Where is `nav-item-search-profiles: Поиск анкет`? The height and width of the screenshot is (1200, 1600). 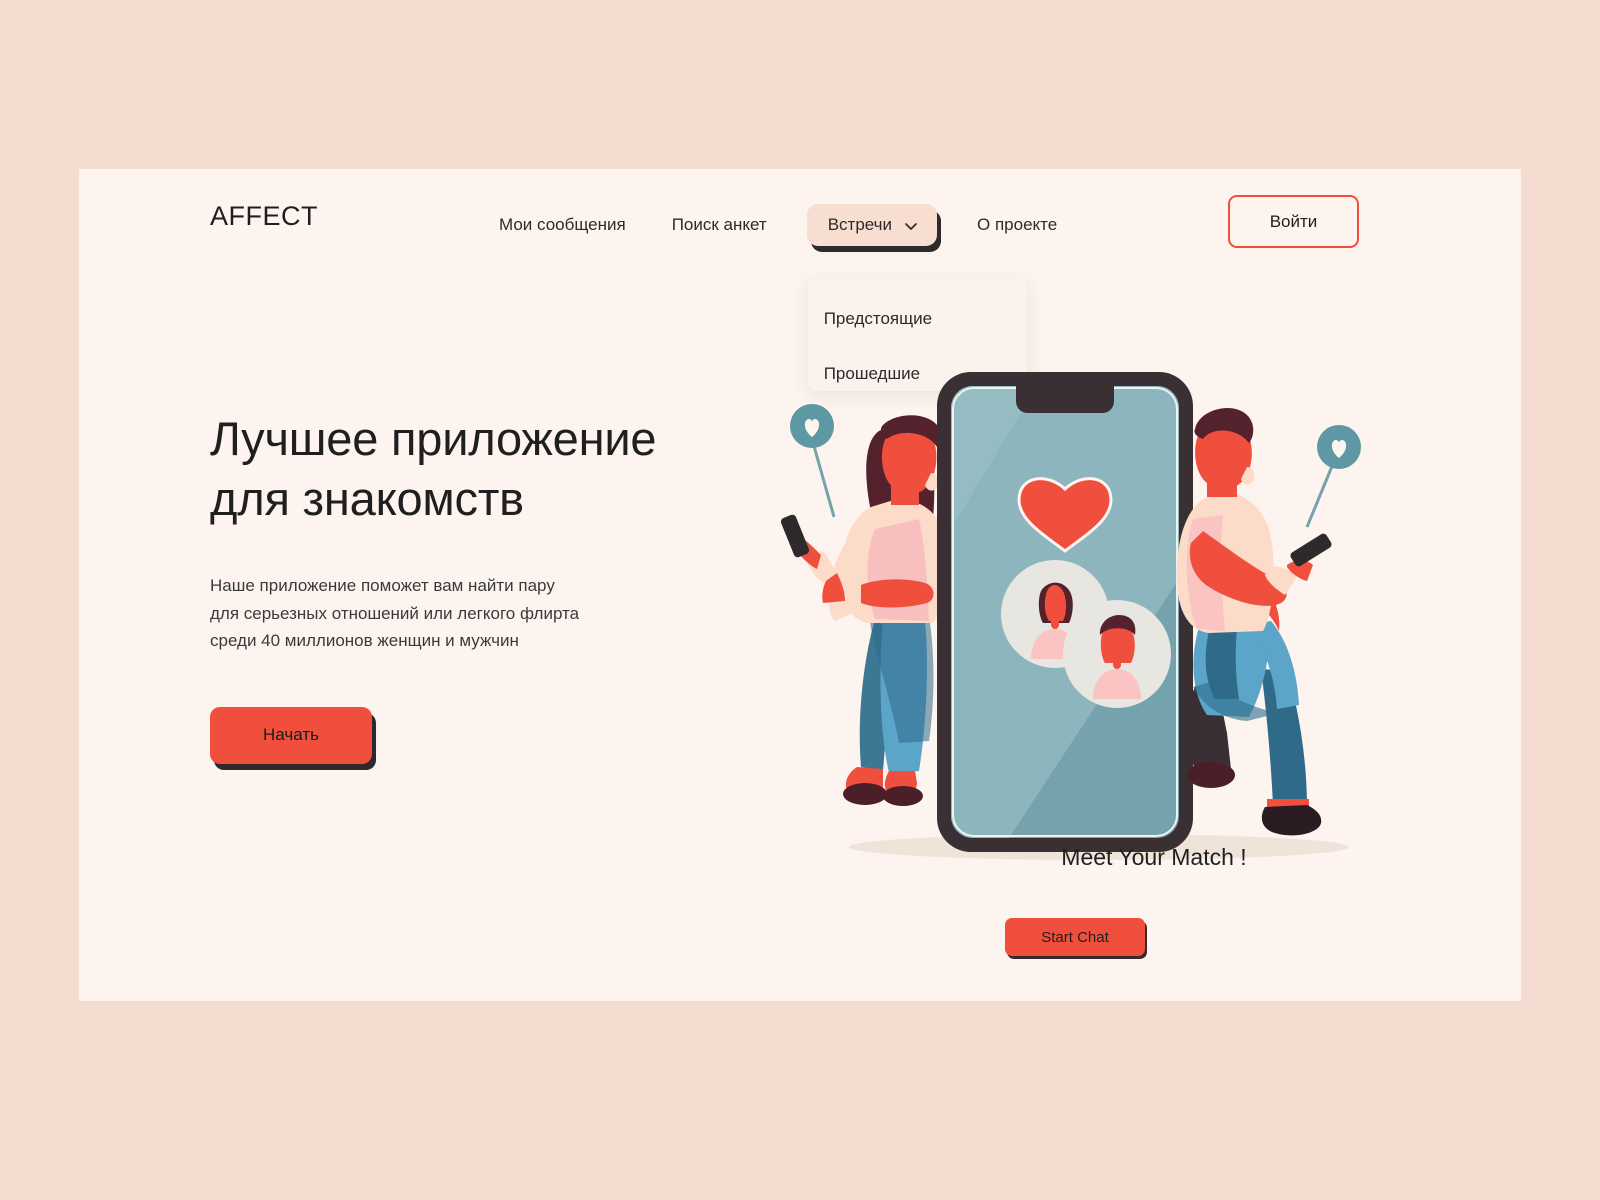 nav-item-search-profiles: Поиск анкет is located at coordinates (719, 225).